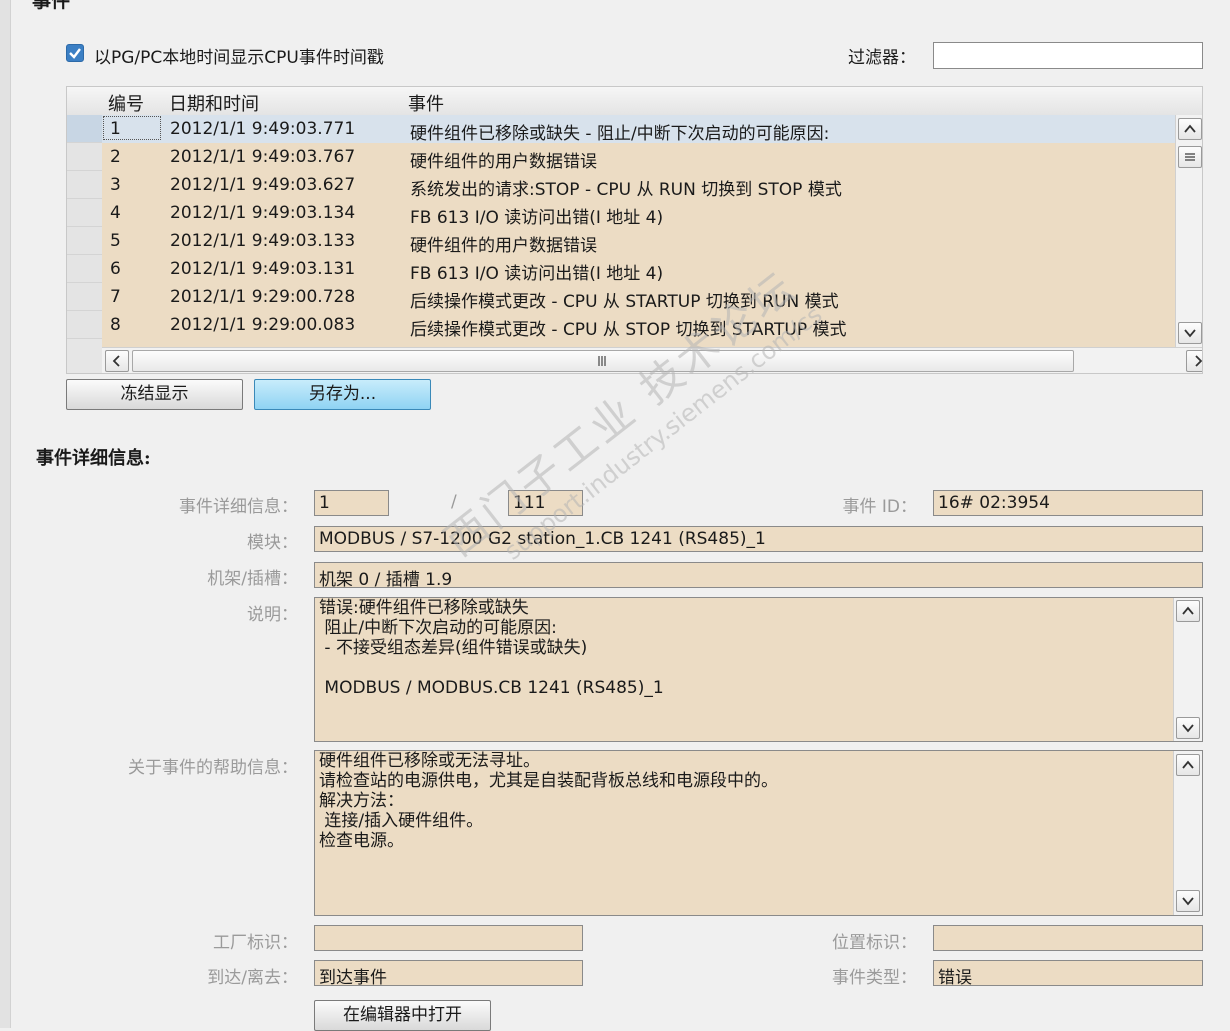 The height and width of the screenshot is (1031, 1230). I want to click on freeze-display-button: 冻结显示, so click(154, 394).